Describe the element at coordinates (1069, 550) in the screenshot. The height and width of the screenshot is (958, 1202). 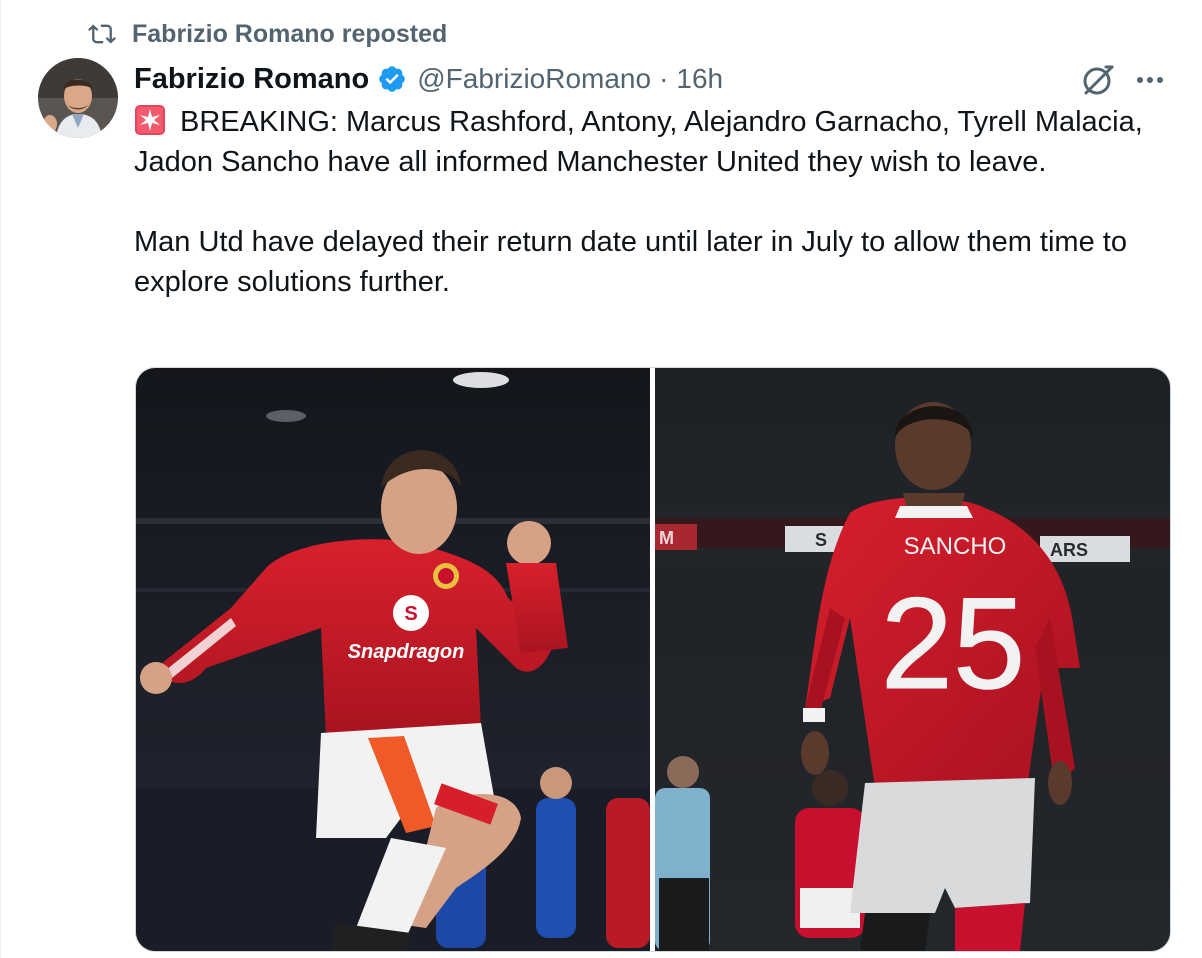
I see `banner-right: ARS` at that location.